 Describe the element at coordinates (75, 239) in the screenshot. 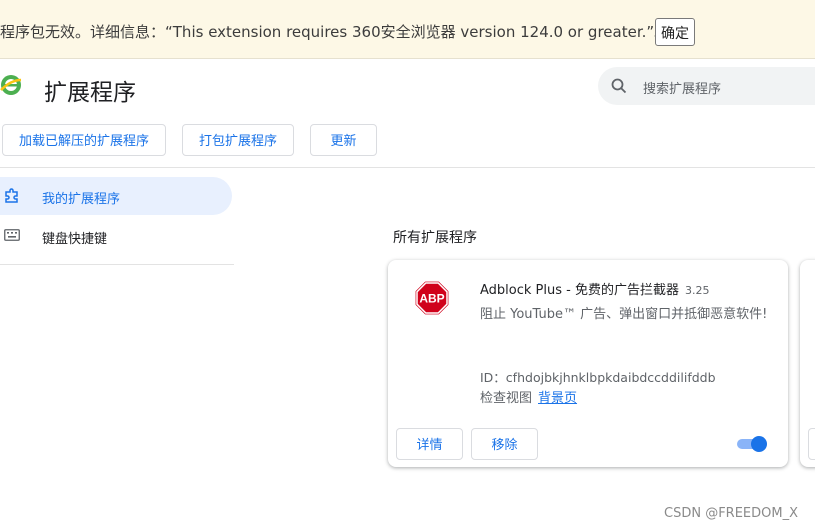

I see `sidebar-item-label: 键盘快捷键` at that location.